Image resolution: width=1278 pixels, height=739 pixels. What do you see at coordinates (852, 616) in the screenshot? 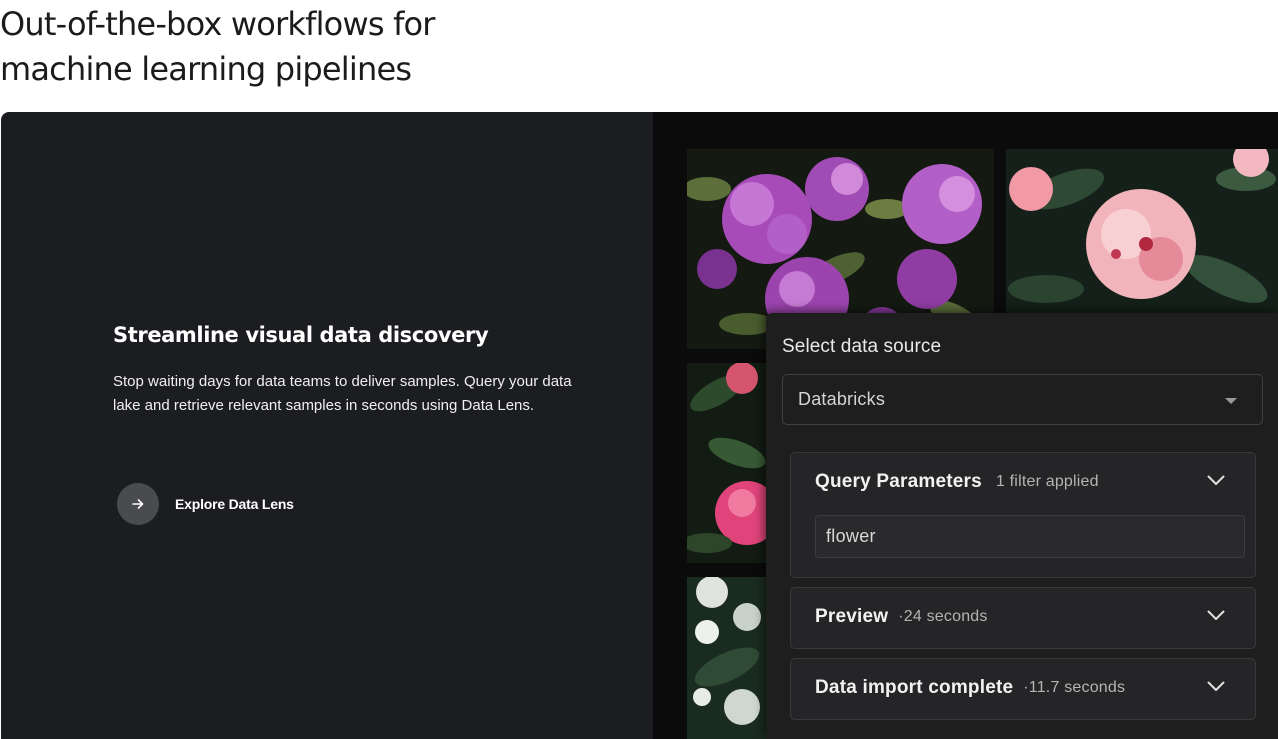
I see `preview-title: Preview` at bounding box center [852, 616].